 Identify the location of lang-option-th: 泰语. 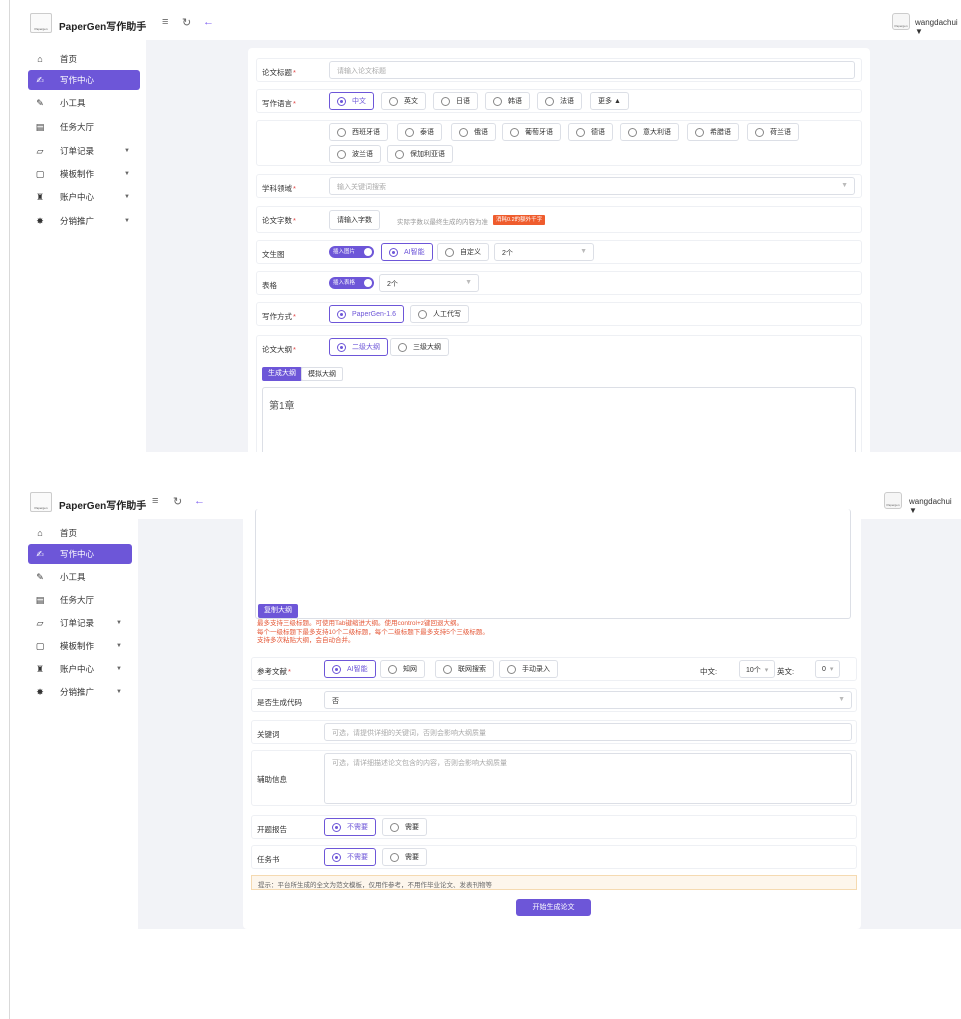
(419, 132).